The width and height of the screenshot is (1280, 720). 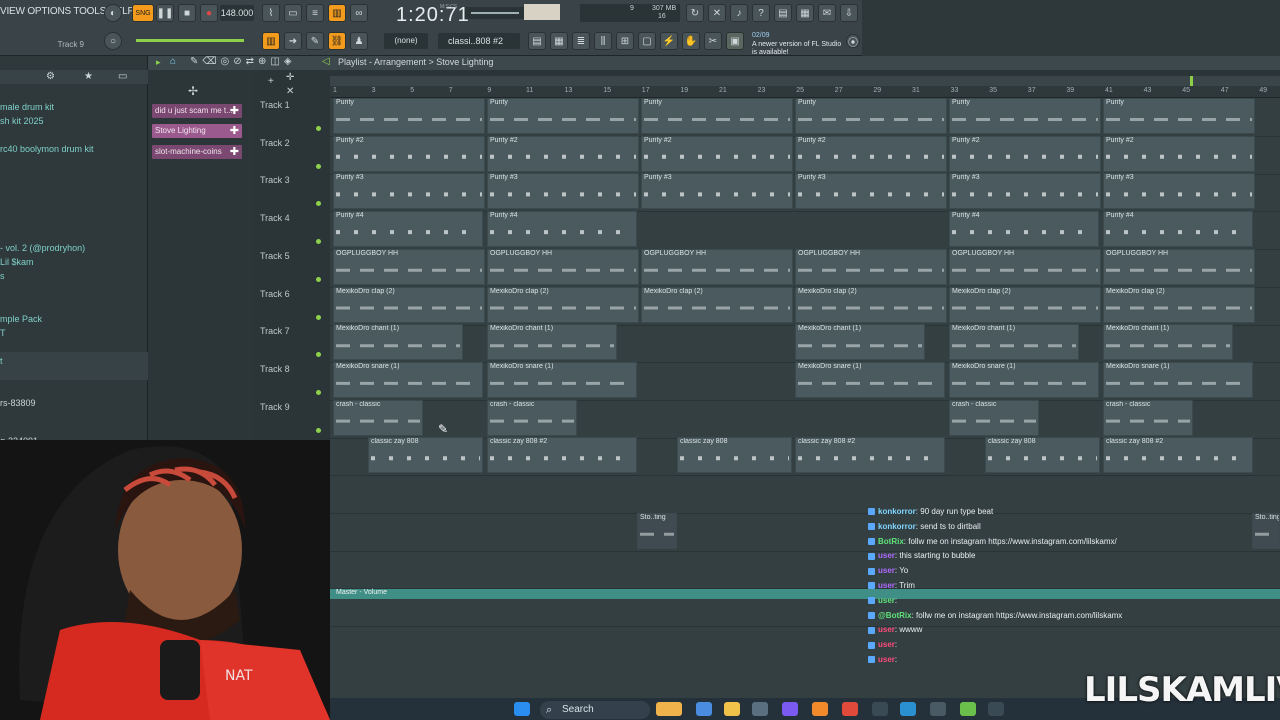 What do you see at coordinates (158, 62) in the screenshot?
I see `arrow-icon: ▸` at bounding box center [158, 62].